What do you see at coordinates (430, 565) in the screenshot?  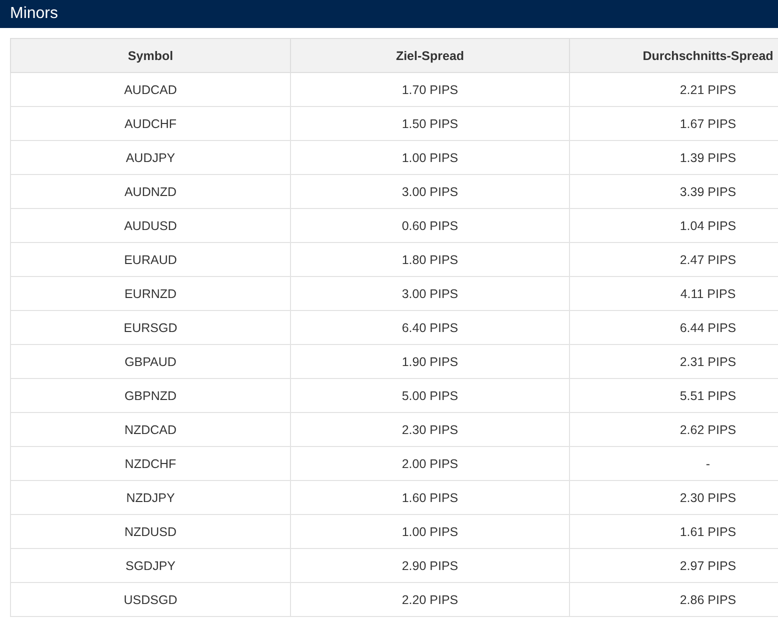 I see `table-cell: 2.90 PIPS` at bounding box center [430, 565].